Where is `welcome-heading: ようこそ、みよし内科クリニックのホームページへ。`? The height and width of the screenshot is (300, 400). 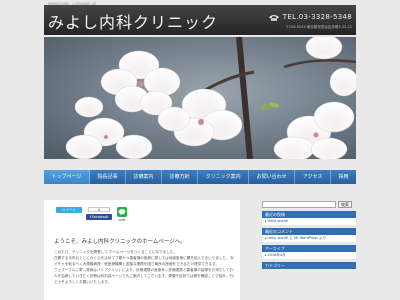
welcome-heading: ようこそ、みよし内科クリニックのホームページへ。 is located at coordinates (120, 242).